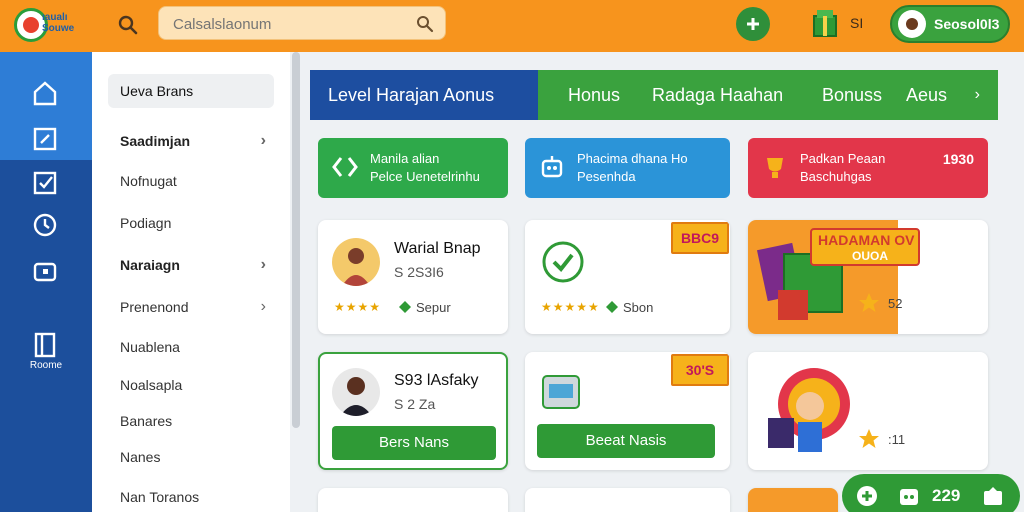  What do you see at coordinates (866, 240) in the screenshot?
I see `banner-title: HADAMAN OV` at bounding box center [866, 240].